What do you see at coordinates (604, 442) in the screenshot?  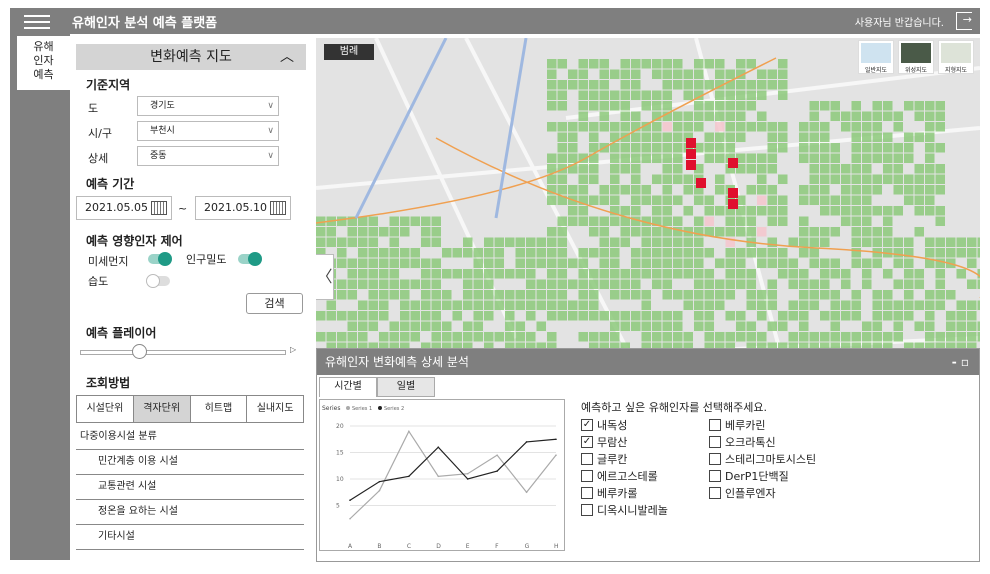 I see `factor-checkbox: ✓ 무람산` at bounding box center [604, 442].